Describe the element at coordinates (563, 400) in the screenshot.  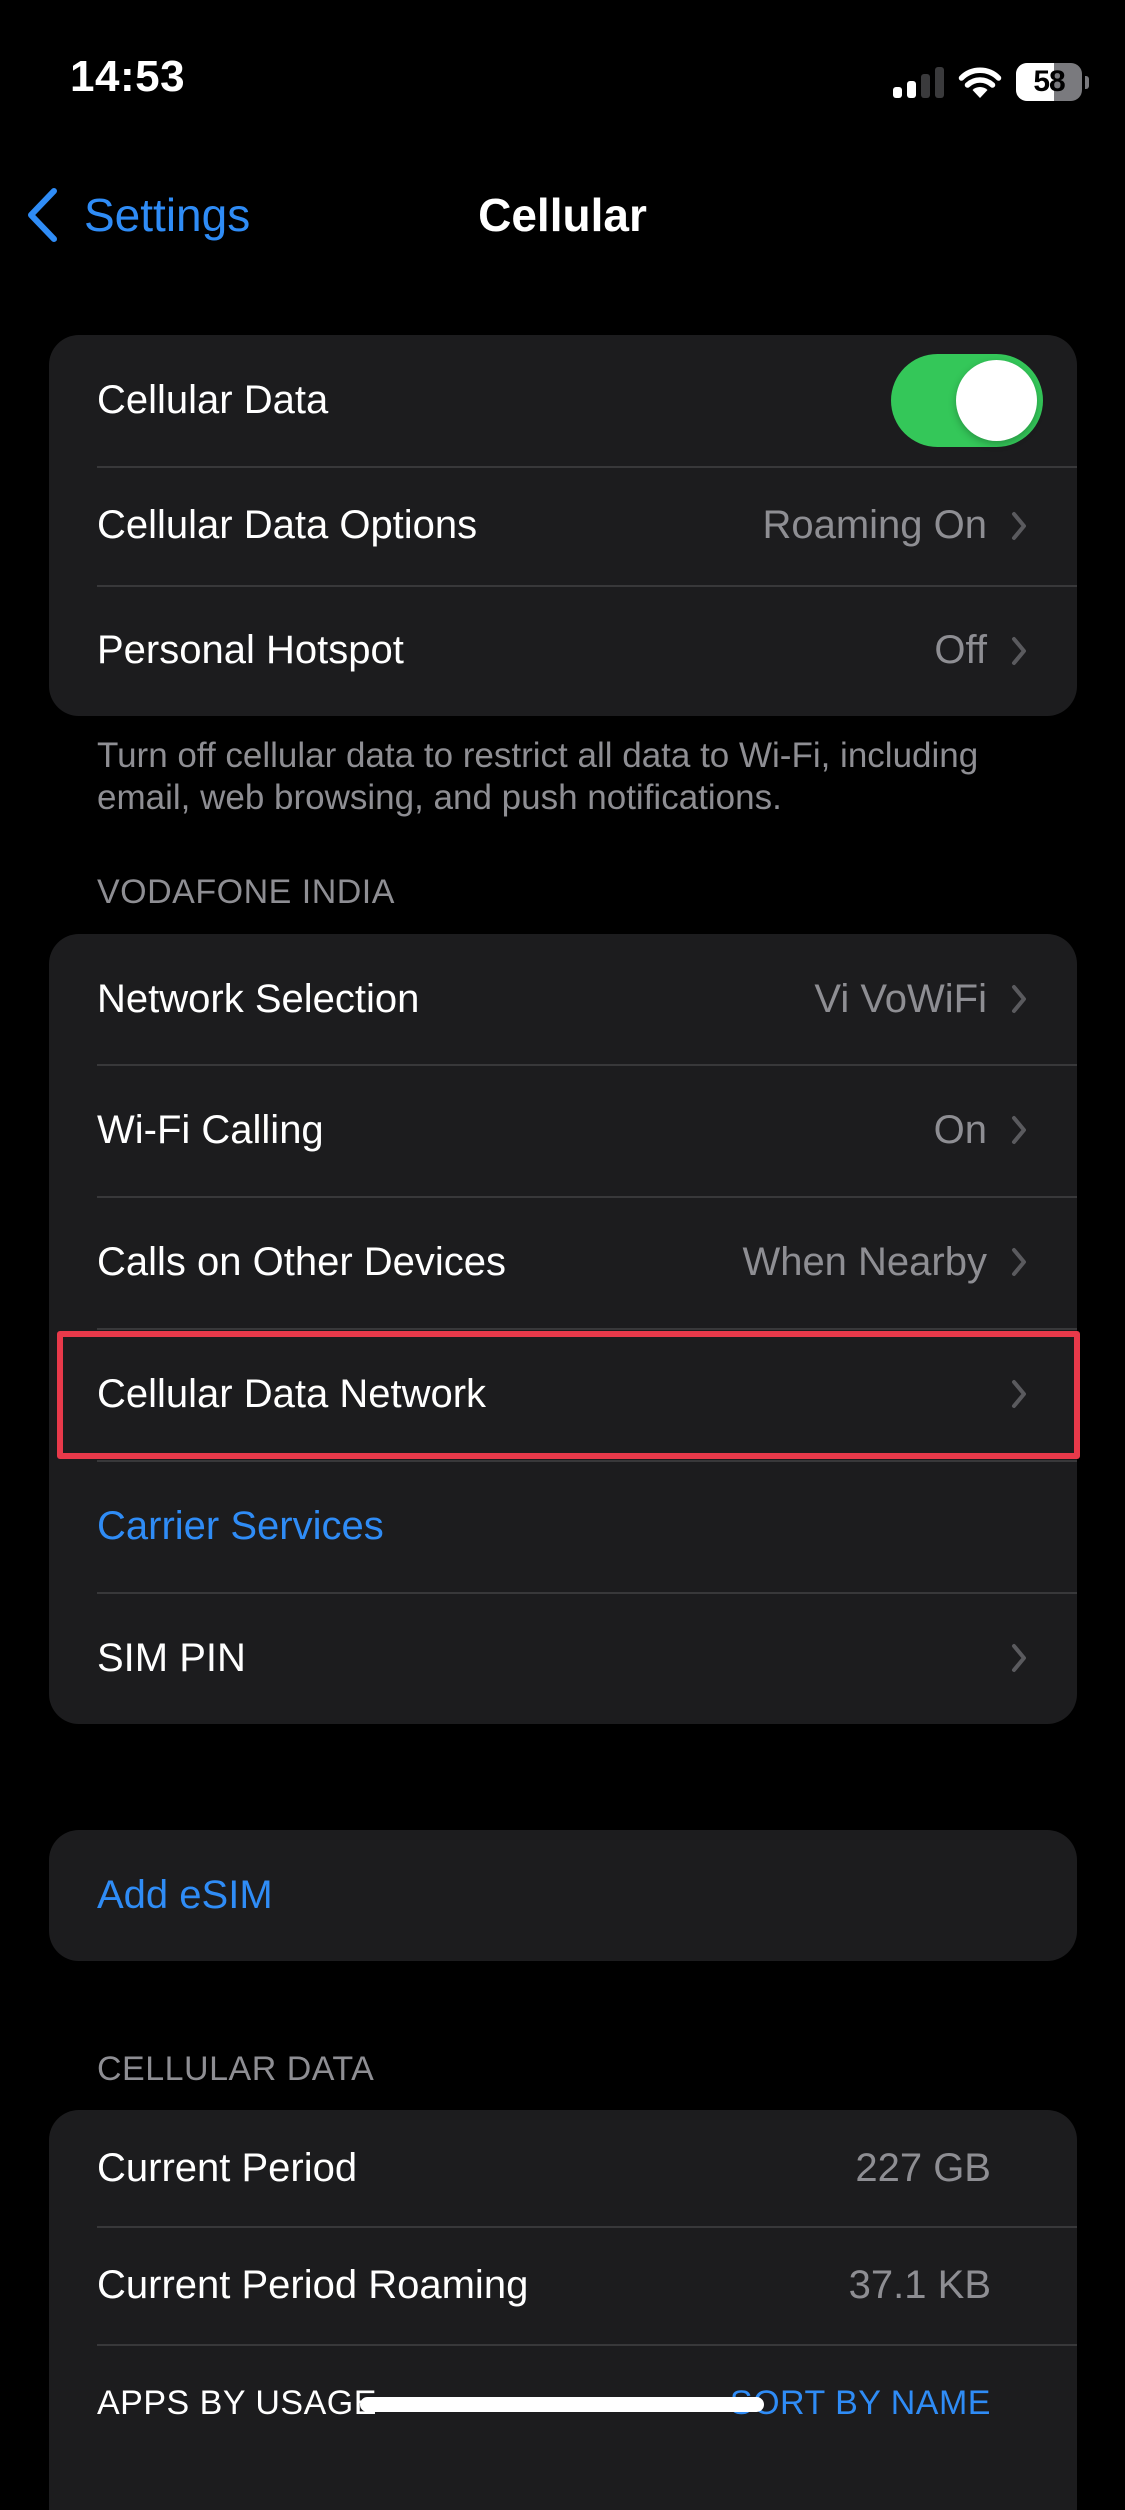
I see `cellular-data-row: Cellular Data` at that location.